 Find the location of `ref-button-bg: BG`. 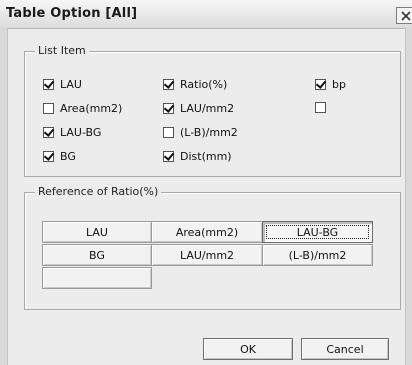

ref-button-bg: BG is located at coordinates (97, 255).